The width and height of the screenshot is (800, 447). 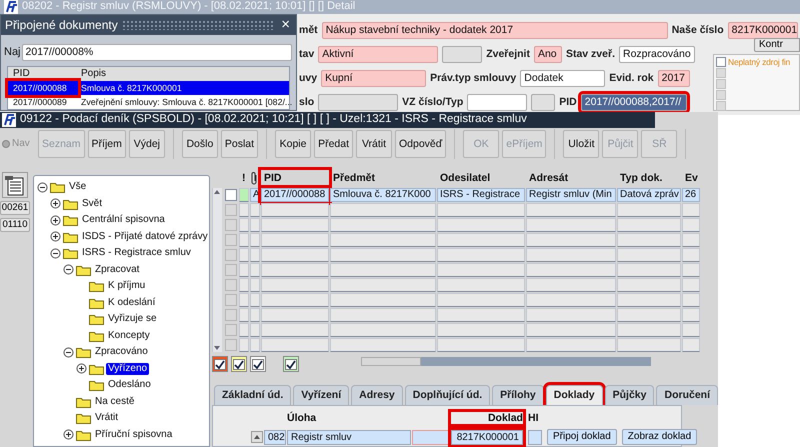 What do you see at coordinates (648, 195) in the screenshot?
I see `table-cell: Datová zpráv` at bounding box center [648, 195].